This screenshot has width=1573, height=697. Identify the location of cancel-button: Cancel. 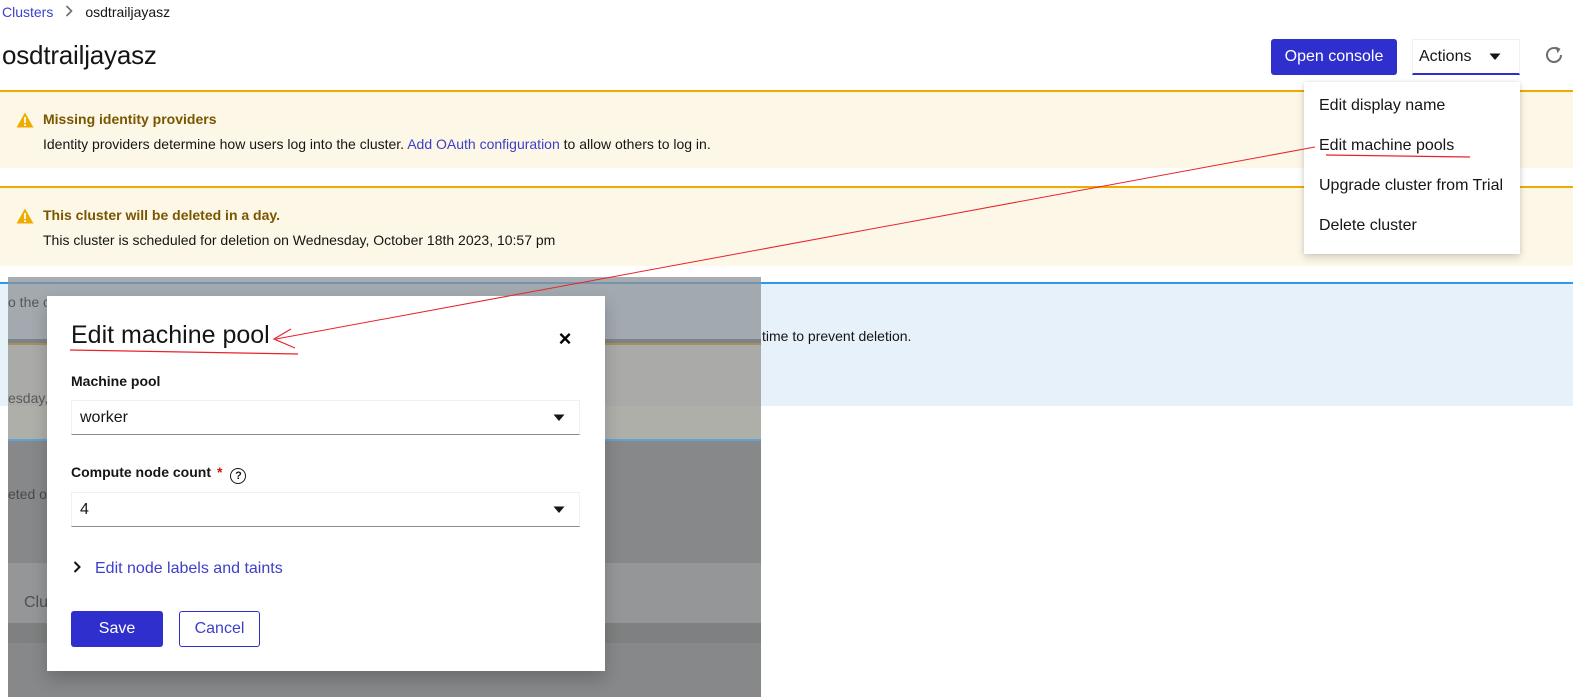
(219, 629).